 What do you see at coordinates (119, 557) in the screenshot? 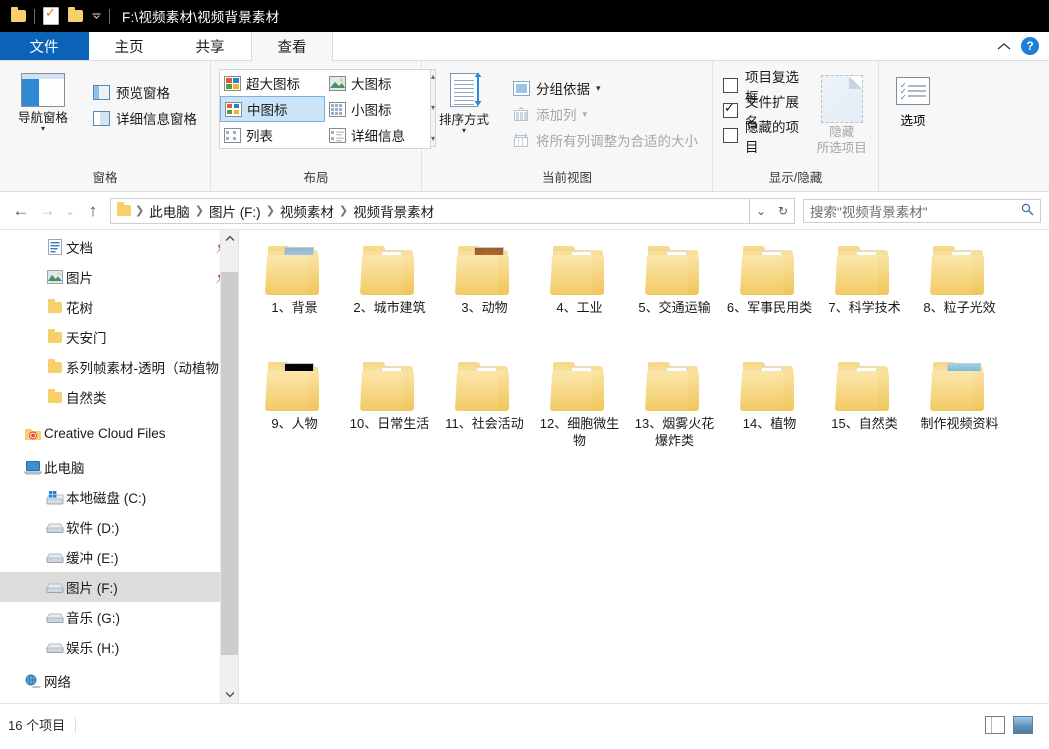
I see `sidebar-item-drive-e: 缓冲 (E:)` at bounding box center [119, 557].